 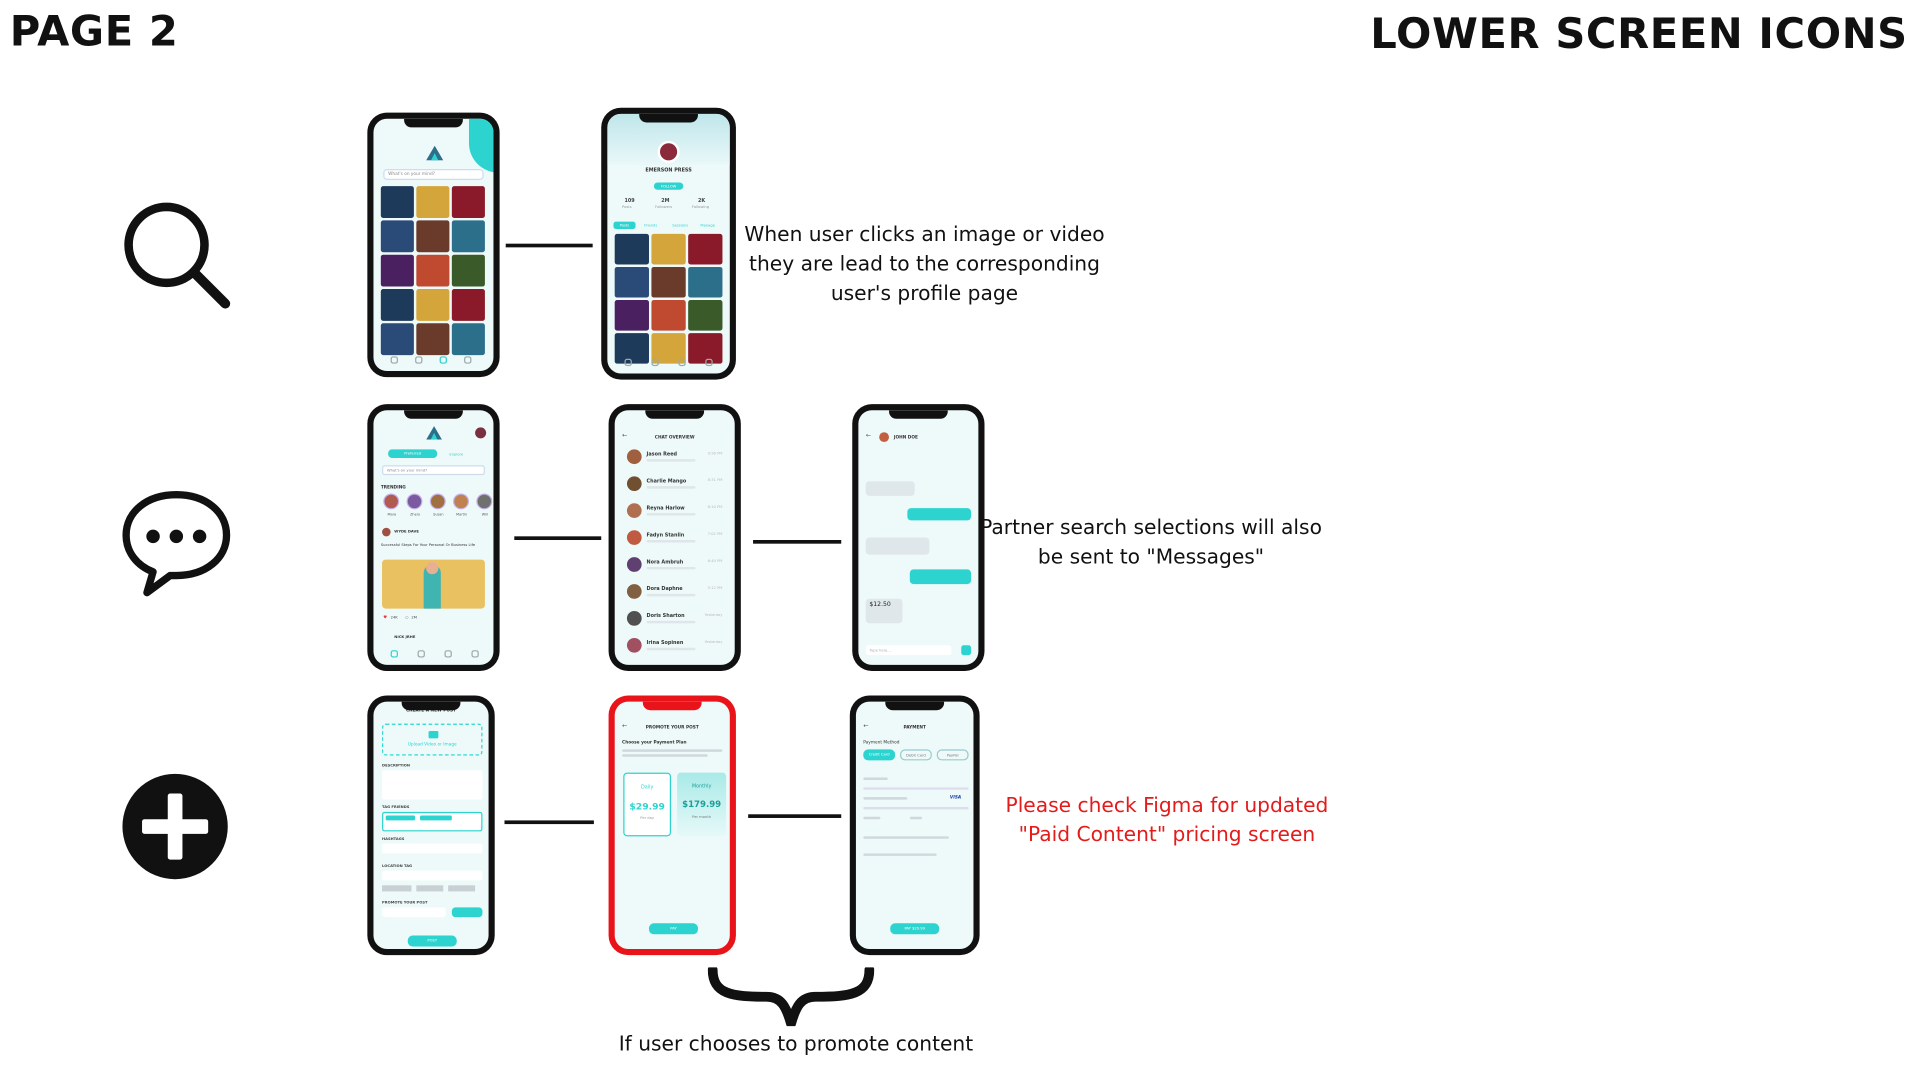 What do you see at coordinates (673, 929) in the screenshot?
I see `pay-button: PAY` at bounding box center [673, 929].